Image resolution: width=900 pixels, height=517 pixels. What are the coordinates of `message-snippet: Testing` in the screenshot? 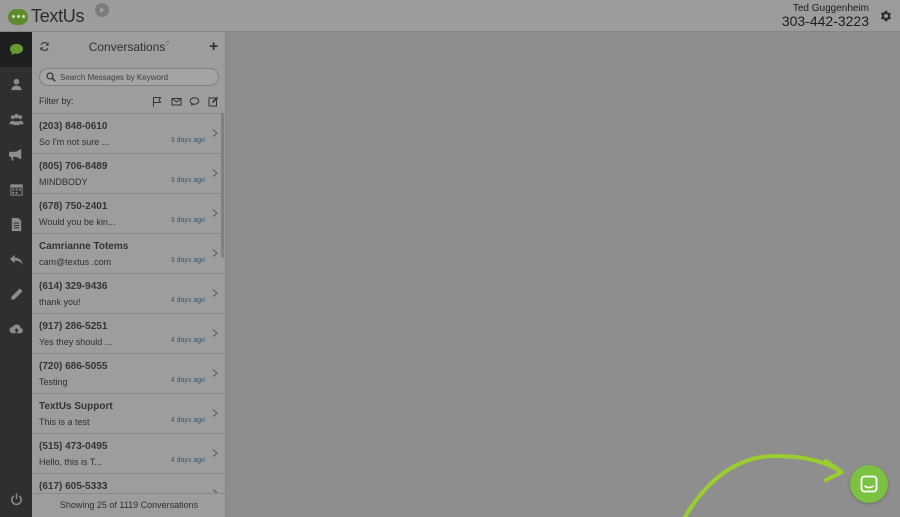 It's located at (53, 382).